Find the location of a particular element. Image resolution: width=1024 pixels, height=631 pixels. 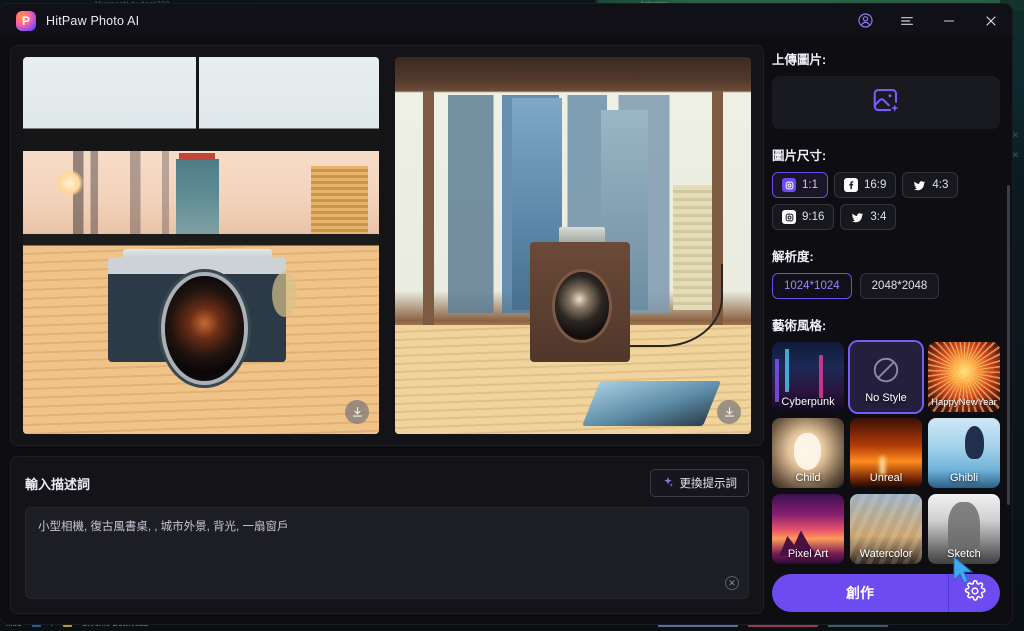

desktop-mark-1: ✕ is located at coordinates (1015, 135).